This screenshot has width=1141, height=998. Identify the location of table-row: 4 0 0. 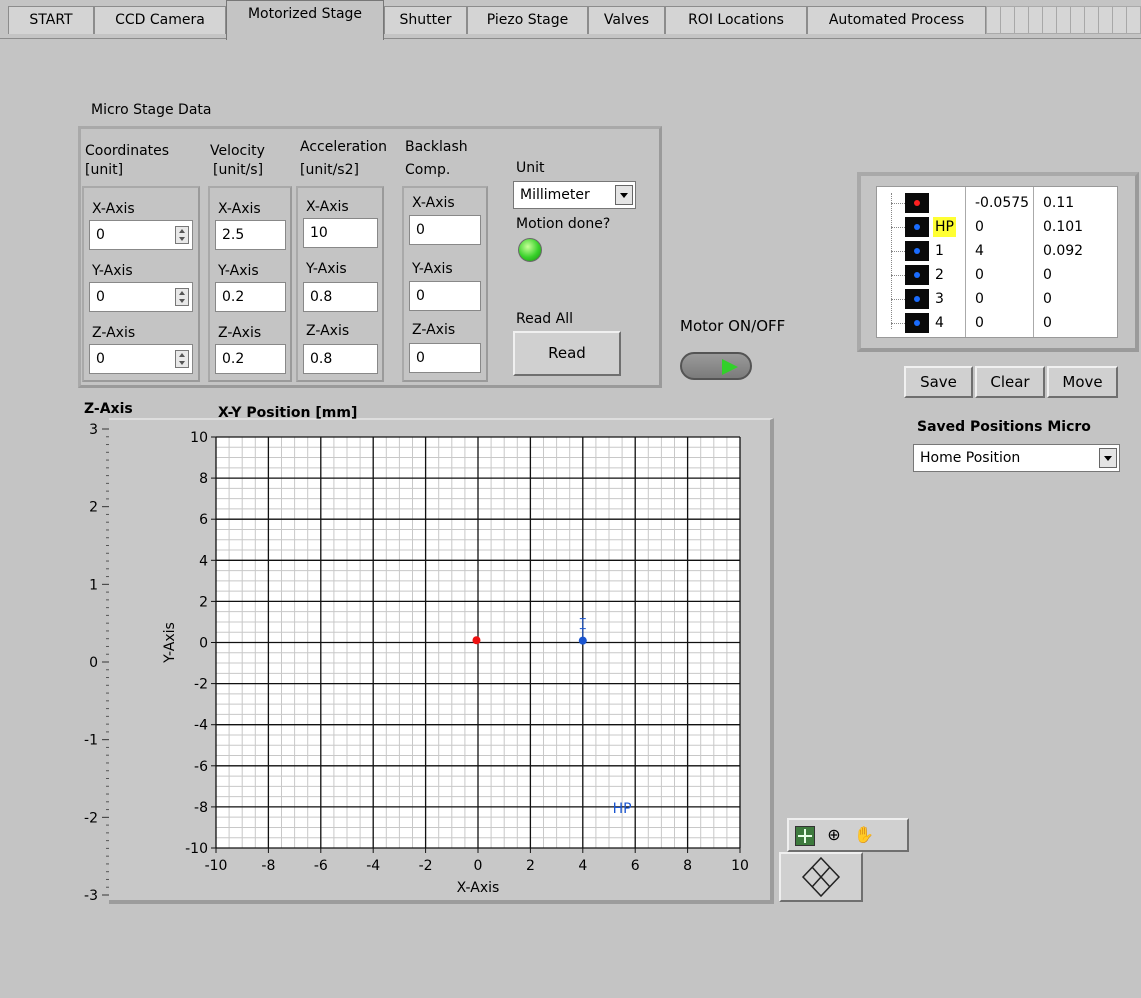
(997, 323).